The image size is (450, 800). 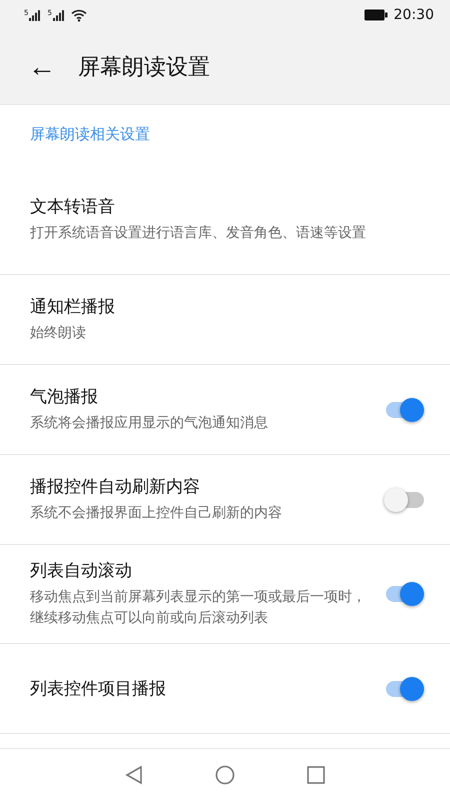 What do you see at coordinates (134, 774) in the screenshot?
I see `back-icon` at bounding box center [134, 774].